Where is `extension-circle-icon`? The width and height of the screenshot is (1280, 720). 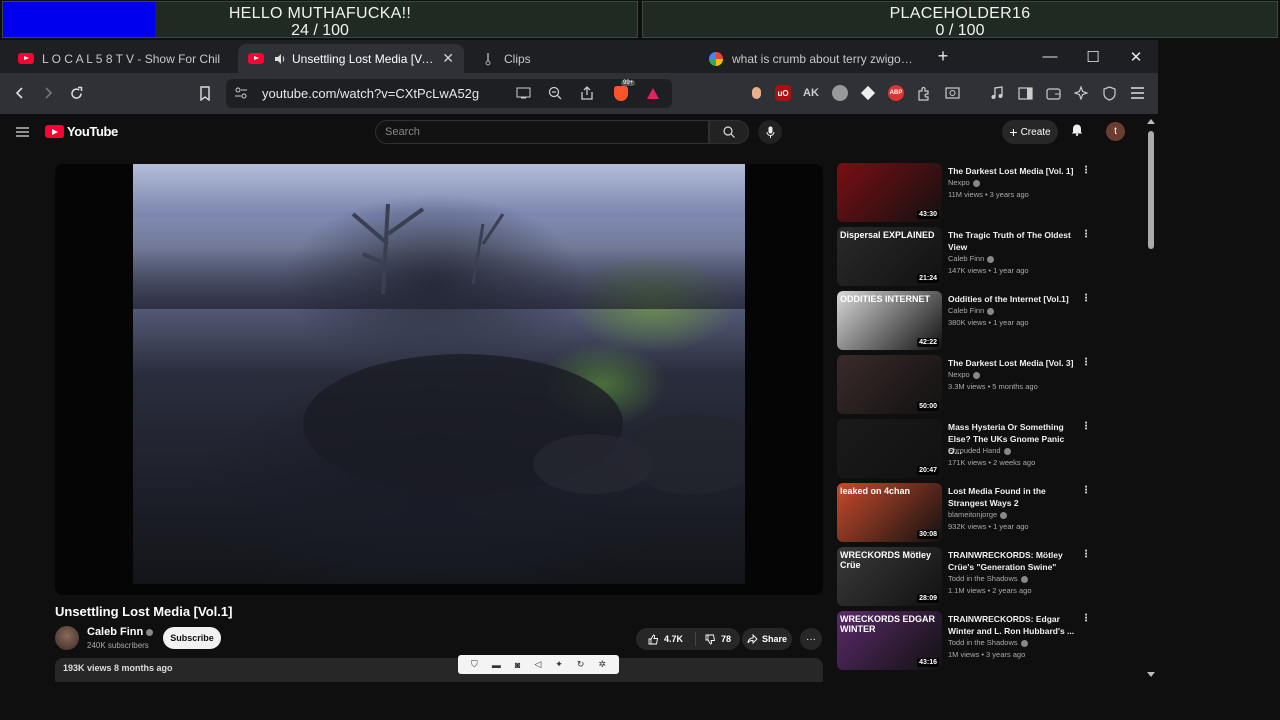 extension-circle-icon is located at coordinates (840, 93).